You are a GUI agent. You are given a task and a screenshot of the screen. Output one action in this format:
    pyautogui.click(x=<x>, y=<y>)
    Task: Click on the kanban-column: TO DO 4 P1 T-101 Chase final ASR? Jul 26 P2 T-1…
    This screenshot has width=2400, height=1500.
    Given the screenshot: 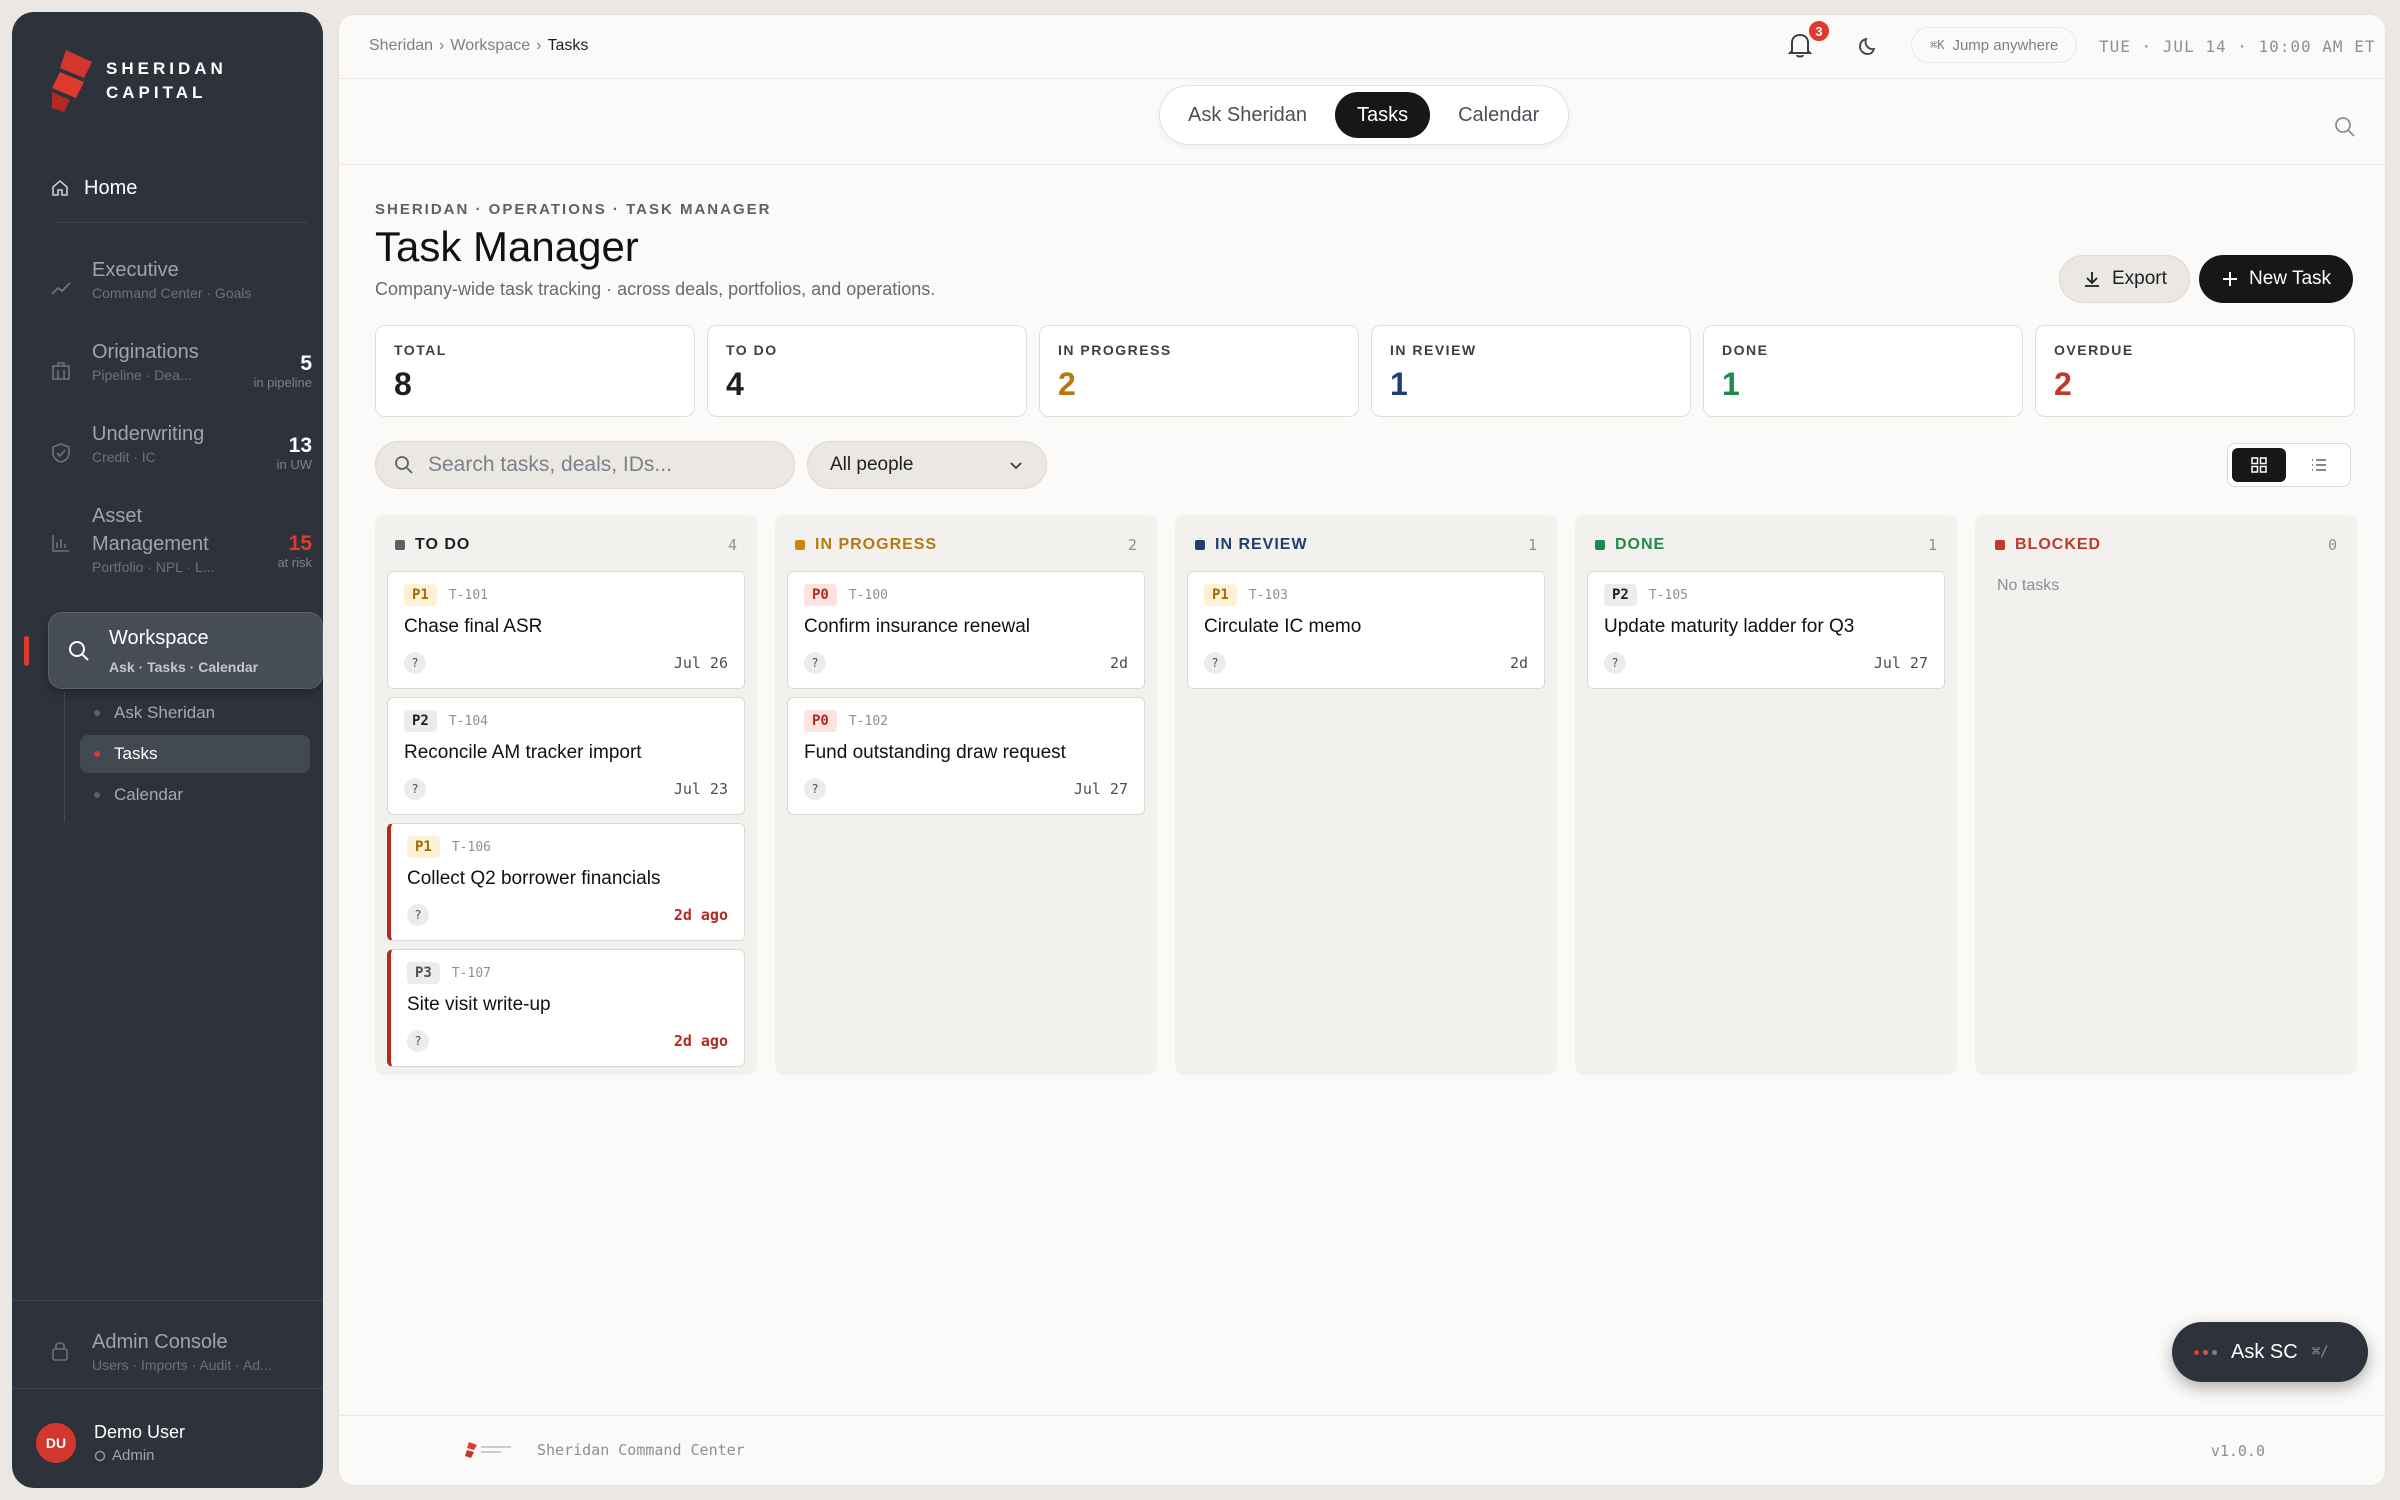 What is the action you would take?
    pyautogui.click(x=566, y=795)
    